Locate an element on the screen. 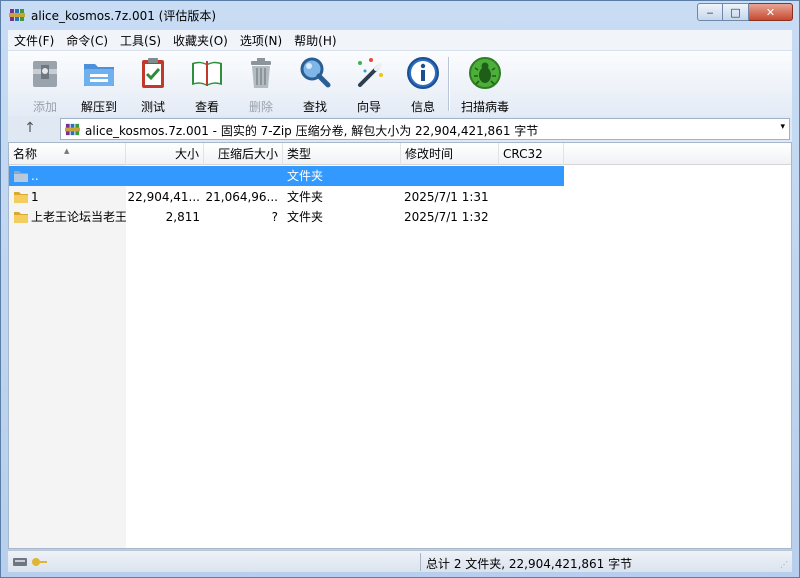 This screenshot has height=578, width=800. cell-name: .. is located at coordinates (35, 176).